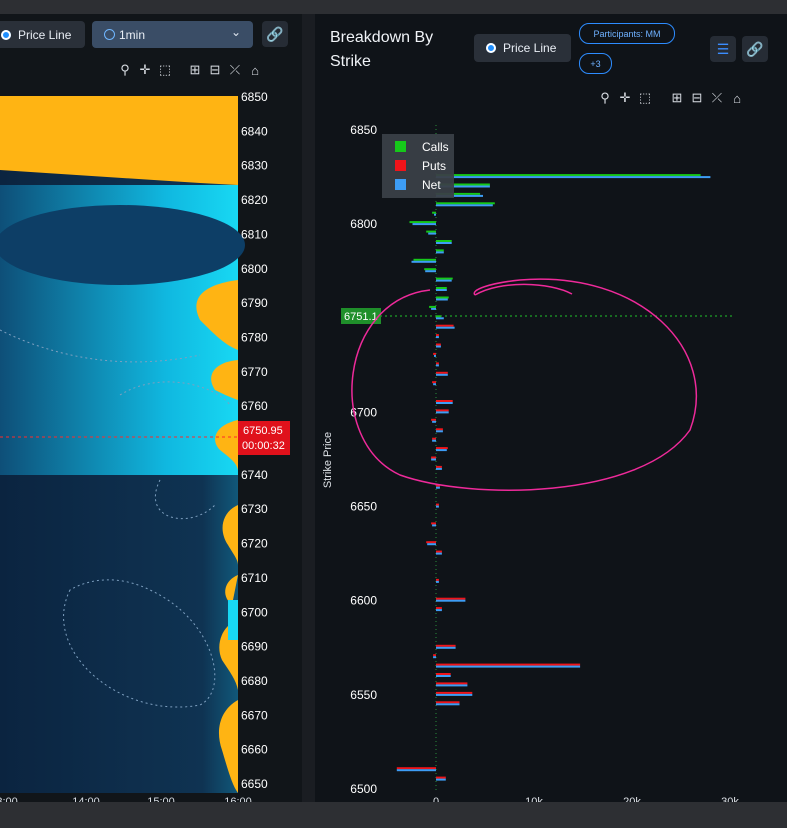 This screenshot has width=787, height=828. I want to click on link-icon: 🔗, so click(755, 48).